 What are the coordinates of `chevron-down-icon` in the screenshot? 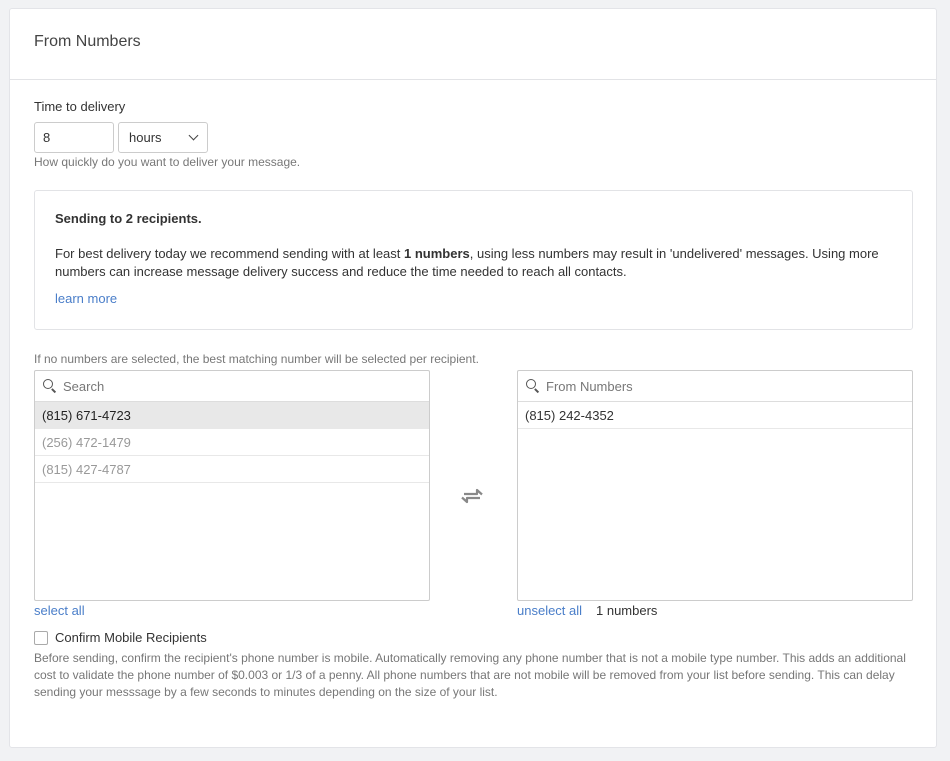 It's located at (193, 135).